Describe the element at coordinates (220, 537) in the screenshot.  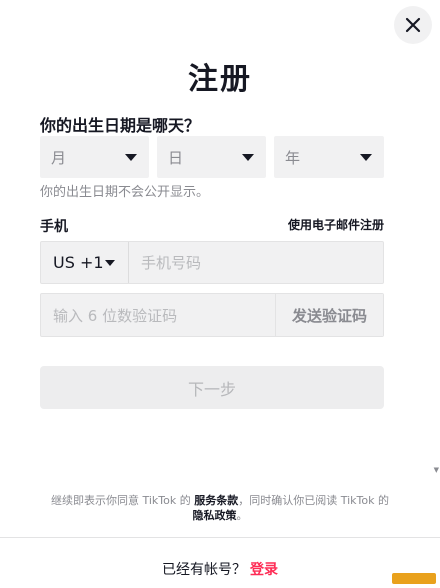
I see `footer-divider` at that location.